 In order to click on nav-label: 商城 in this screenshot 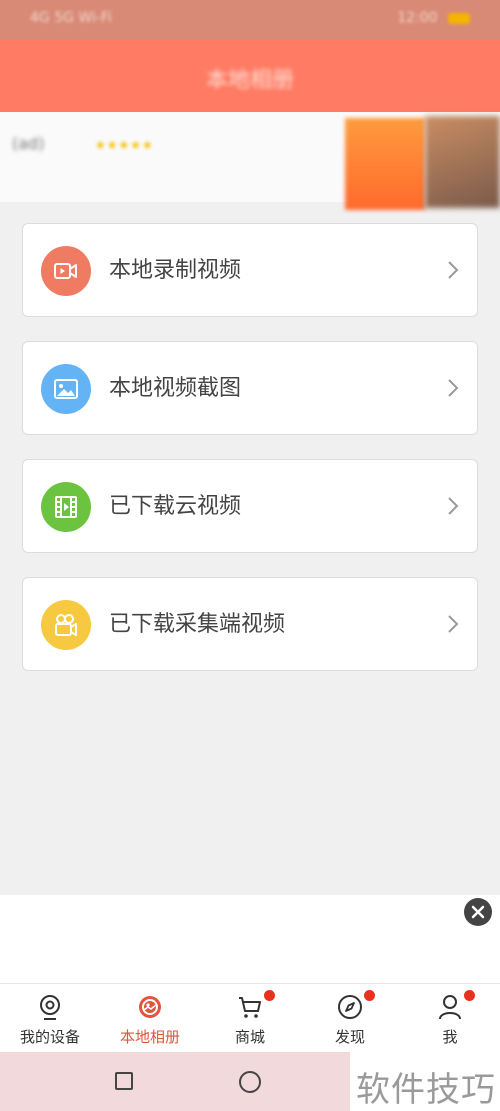, I will do `click(249, 1037)`.